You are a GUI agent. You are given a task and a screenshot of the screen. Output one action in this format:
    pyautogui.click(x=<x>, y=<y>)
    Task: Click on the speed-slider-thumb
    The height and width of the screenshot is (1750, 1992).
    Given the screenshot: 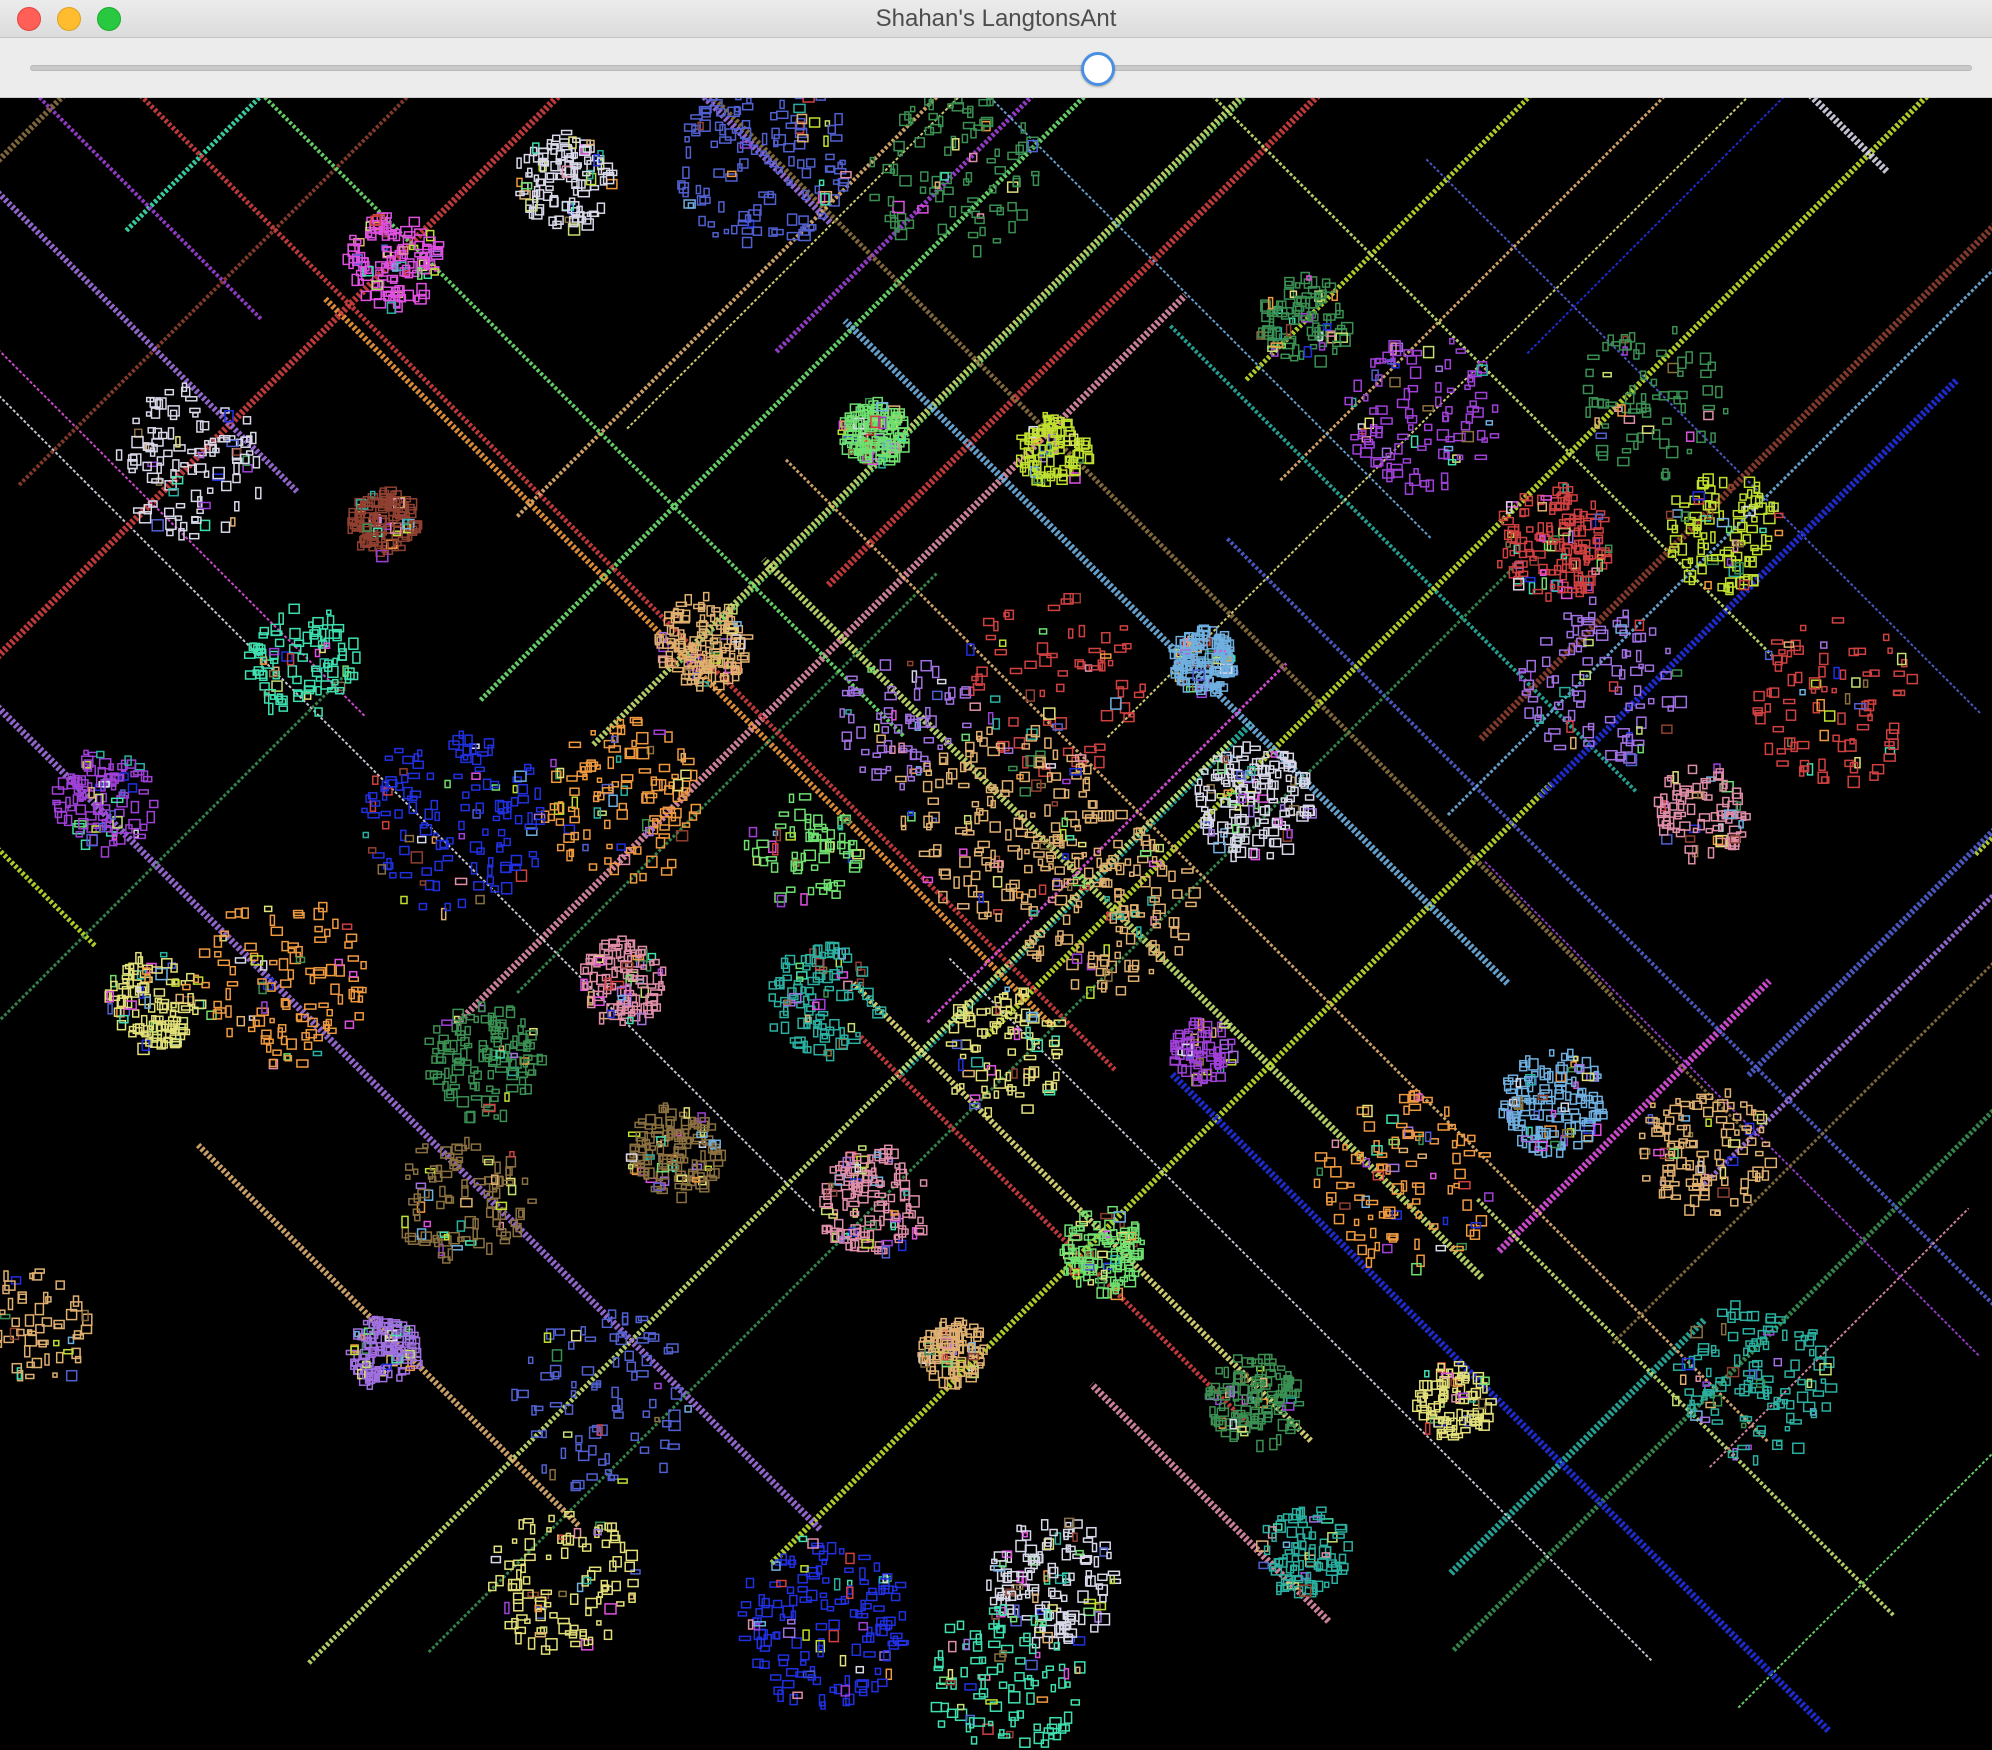 What is the action you would take?
    pyautogui.click(x=1098, y=69)
    